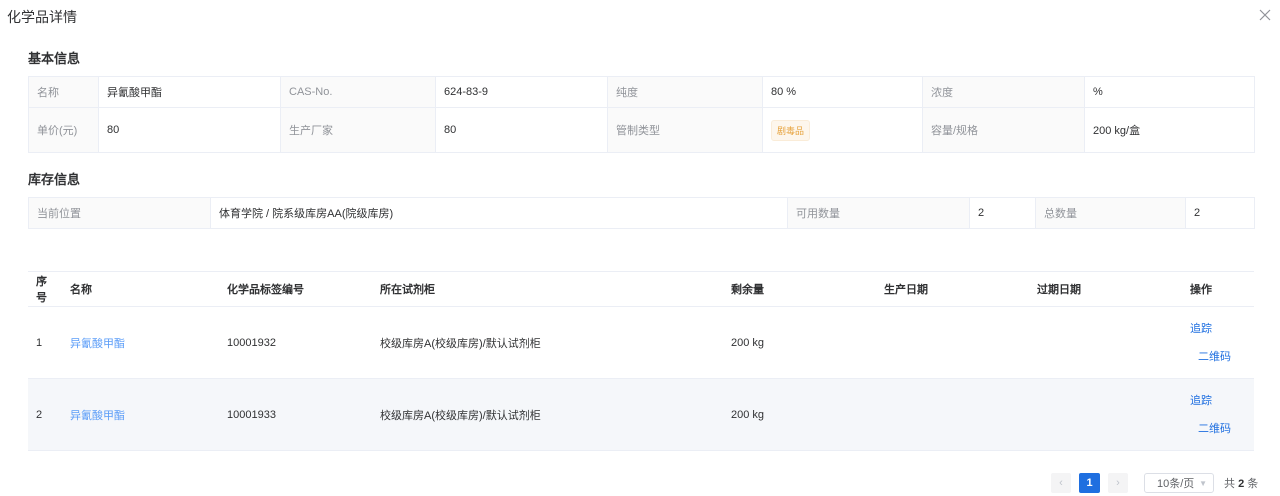 The width and height of the screenshot is (1280, 496). What do you see at coordinates (1203, 483) in the screenshot?
I see `chevron-down-icon: ▼` at bounding box center [1203, 483].